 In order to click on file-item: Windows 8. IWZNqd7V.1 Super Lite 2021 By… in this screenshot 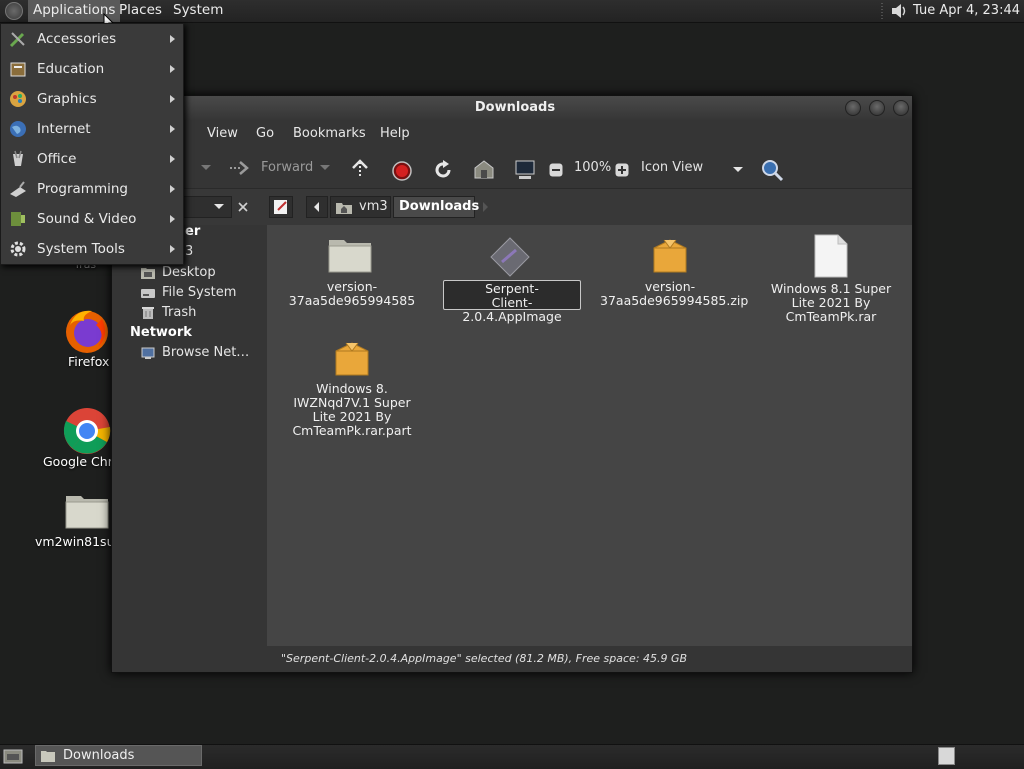, I will do `click(352, 389)`.